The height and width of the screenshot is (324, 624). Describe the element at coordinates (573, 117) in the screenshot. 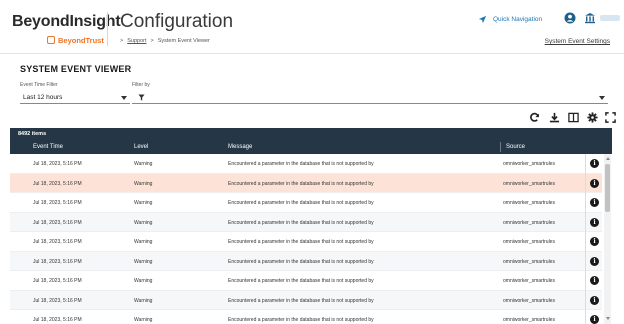

I see `columns-icon` at that location.